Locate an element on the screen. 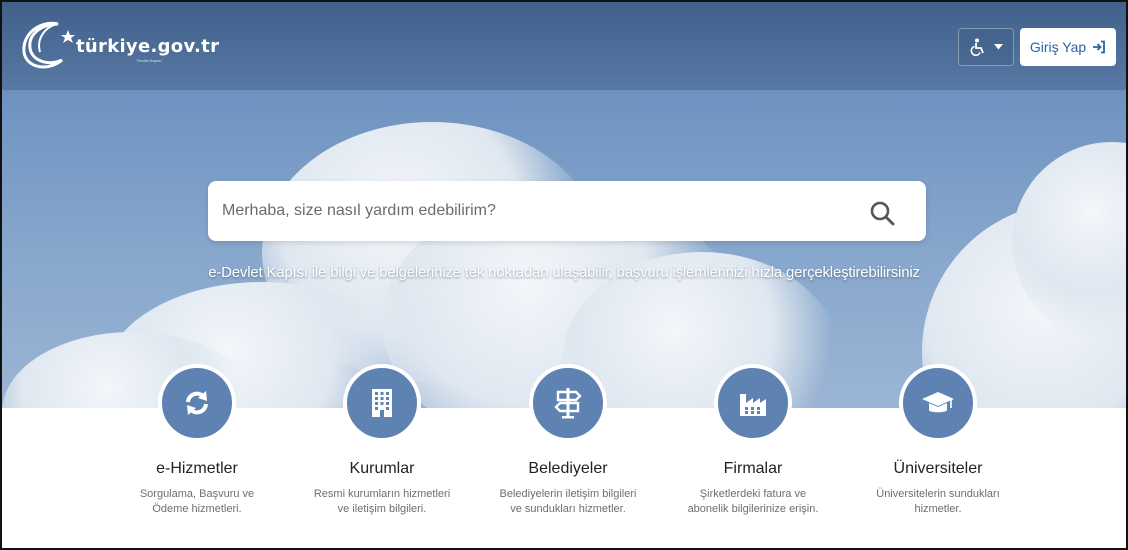 This screenshot has height=550, width=1128. graduation-cap-icon is located at coordinates (938, 402).